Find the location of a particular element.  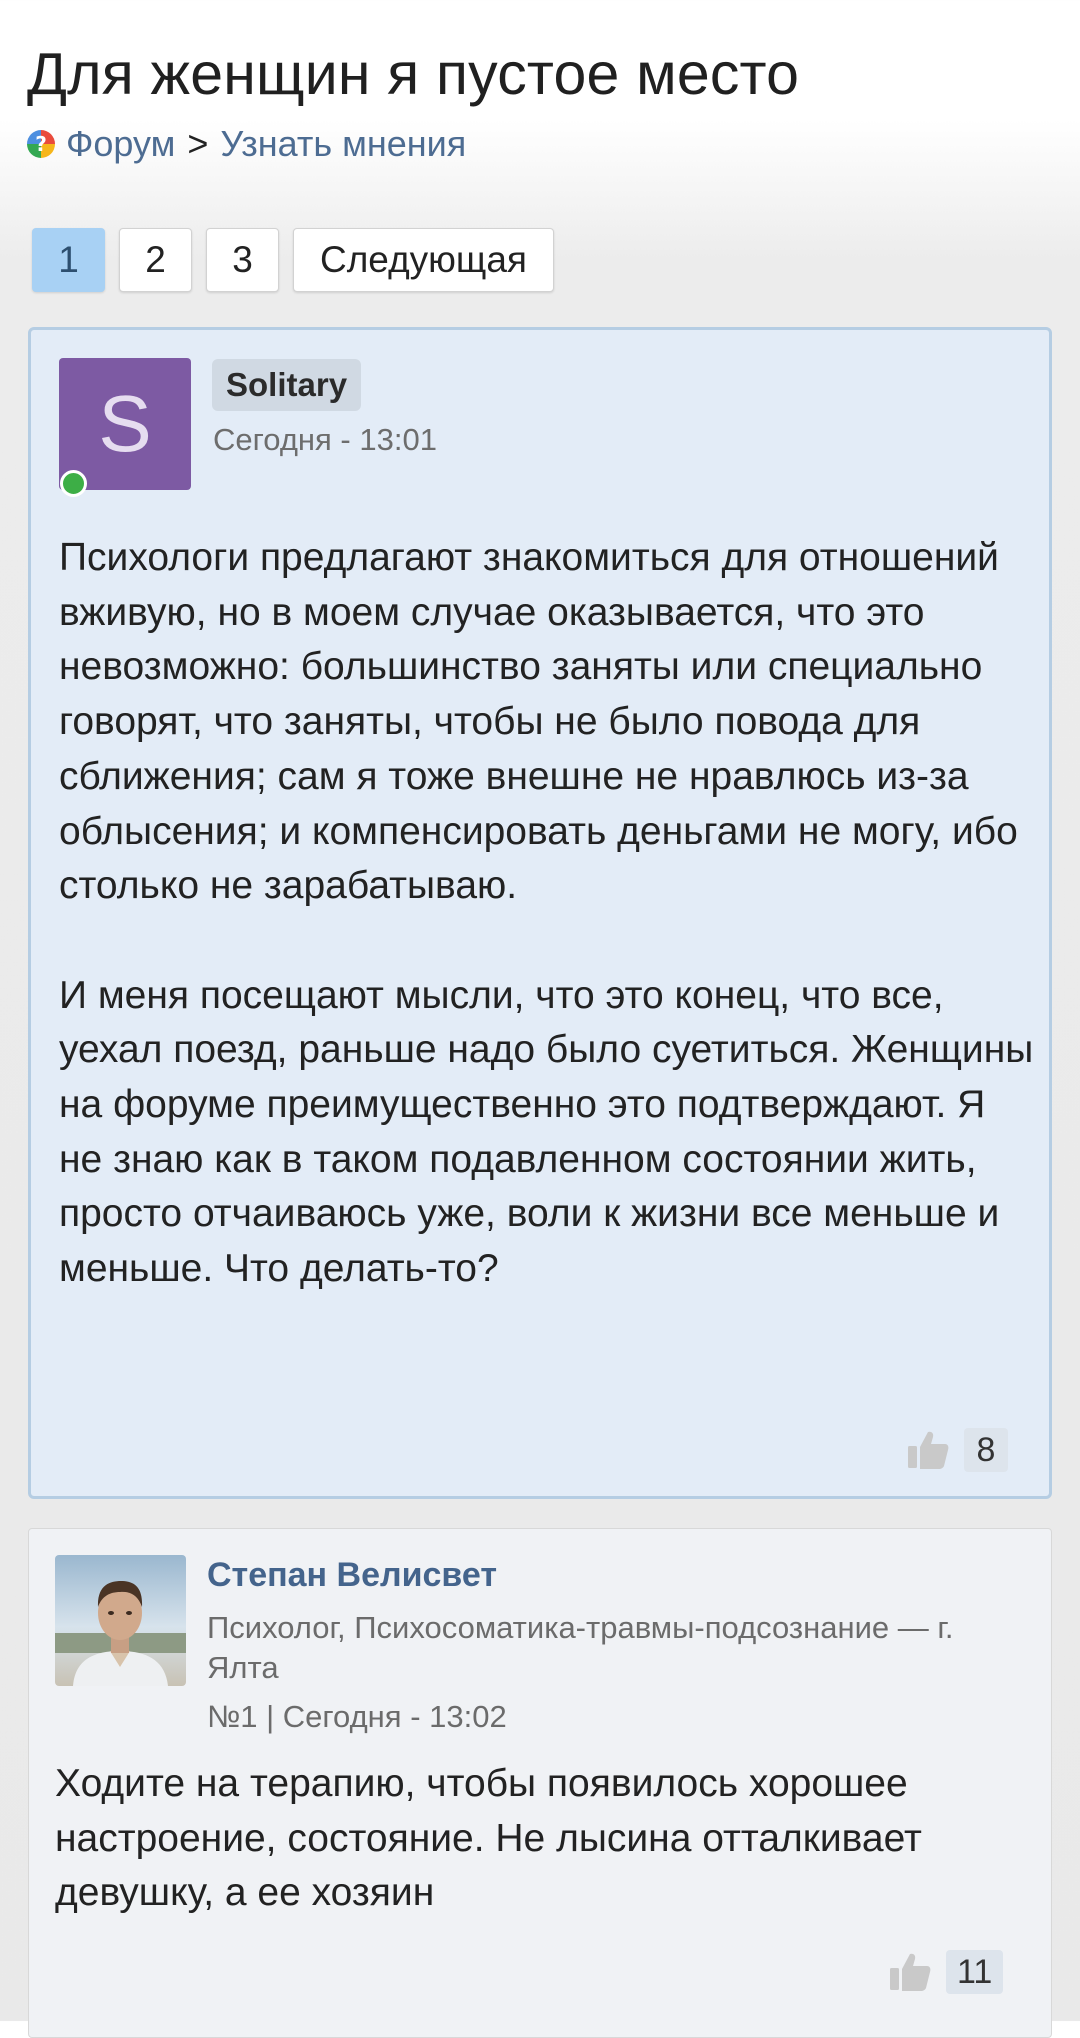

avatar-photo is located at coordinates (120, 1620).